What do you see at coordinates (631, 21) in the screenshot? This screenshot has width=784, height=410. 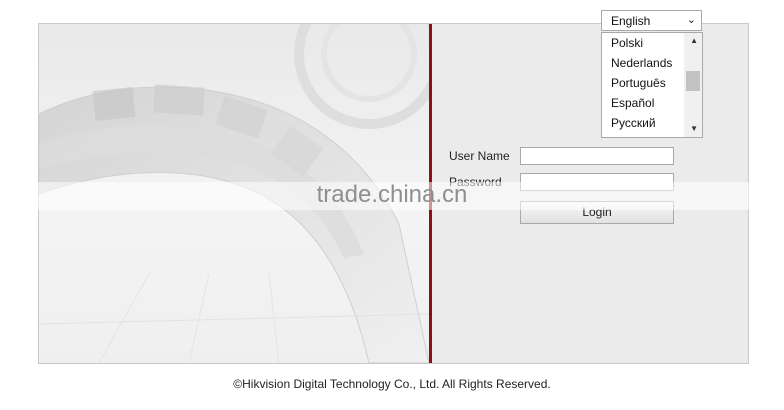 I see `language-selected-label: English` at bounding box center [631, 21].